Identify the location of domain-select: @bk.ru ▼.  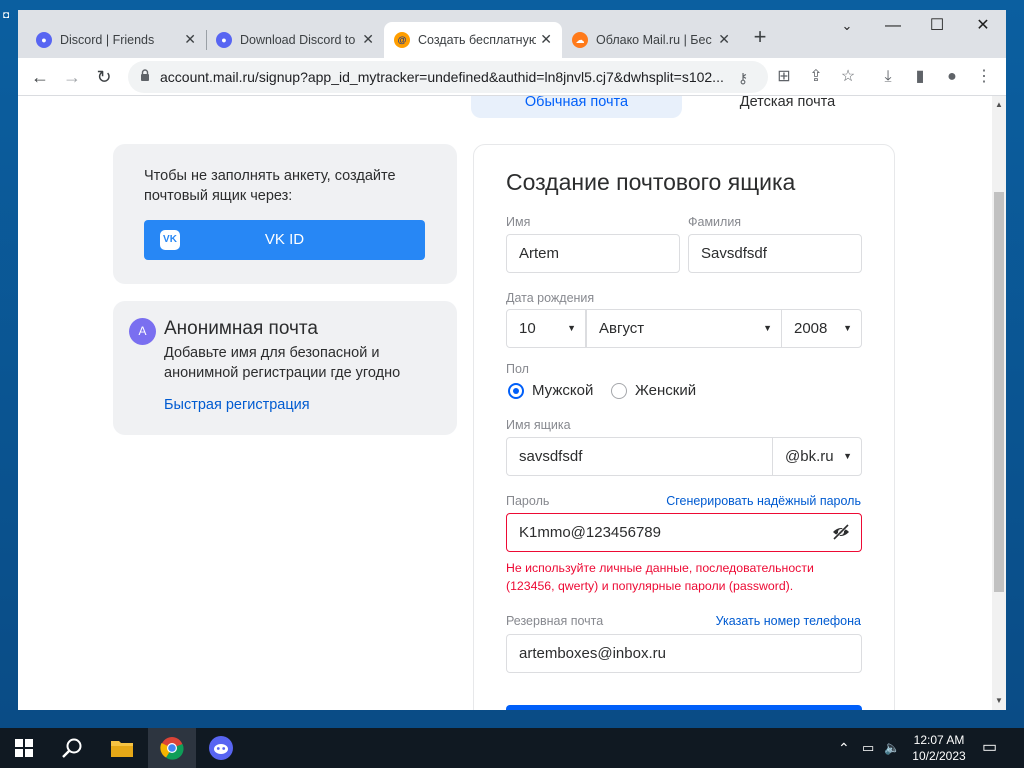
(817, 456).